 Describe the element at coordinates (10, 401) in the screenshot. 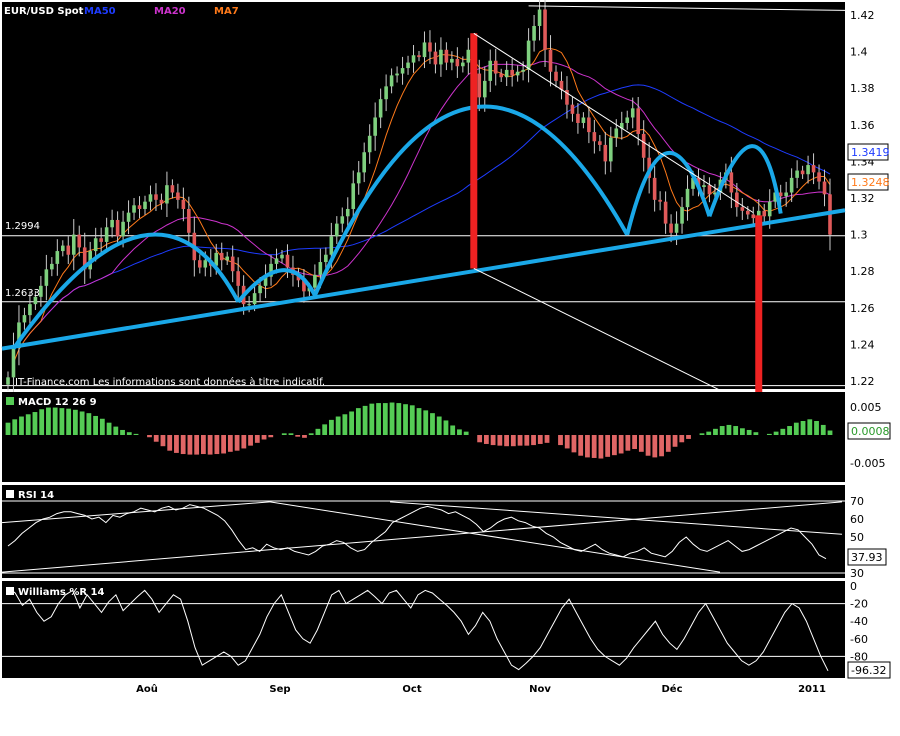

I see `macd-legend-swatch` at that location.